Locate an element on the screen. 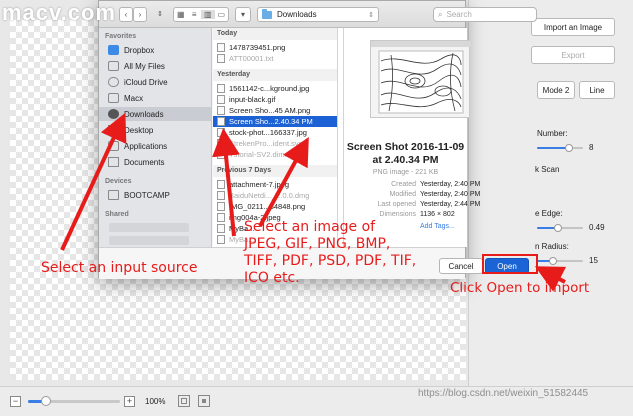  annotation-line: Select an image of is located at coordinates (310, 227).